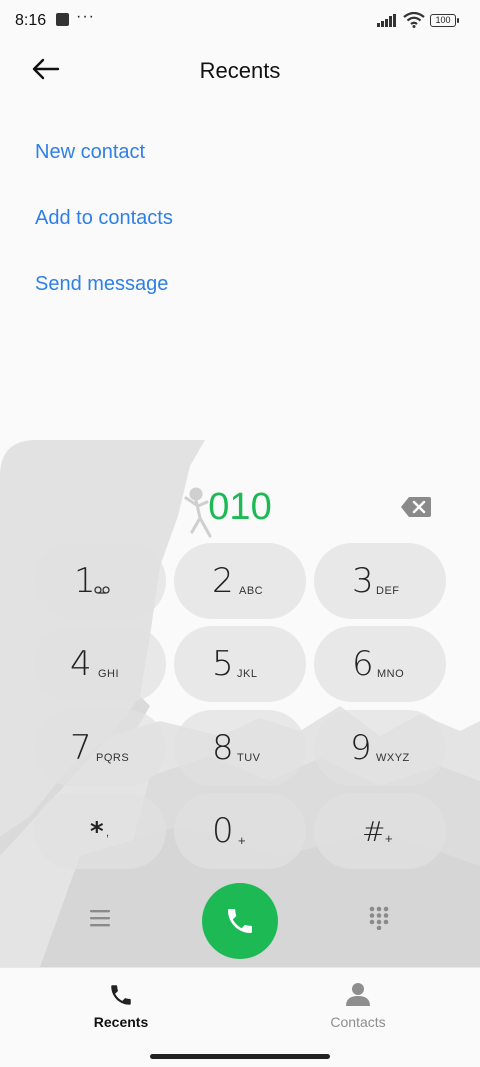 The height and width of the screenshot is (1067, 480). I want to click on key-hash: # +, so click(380, 831).